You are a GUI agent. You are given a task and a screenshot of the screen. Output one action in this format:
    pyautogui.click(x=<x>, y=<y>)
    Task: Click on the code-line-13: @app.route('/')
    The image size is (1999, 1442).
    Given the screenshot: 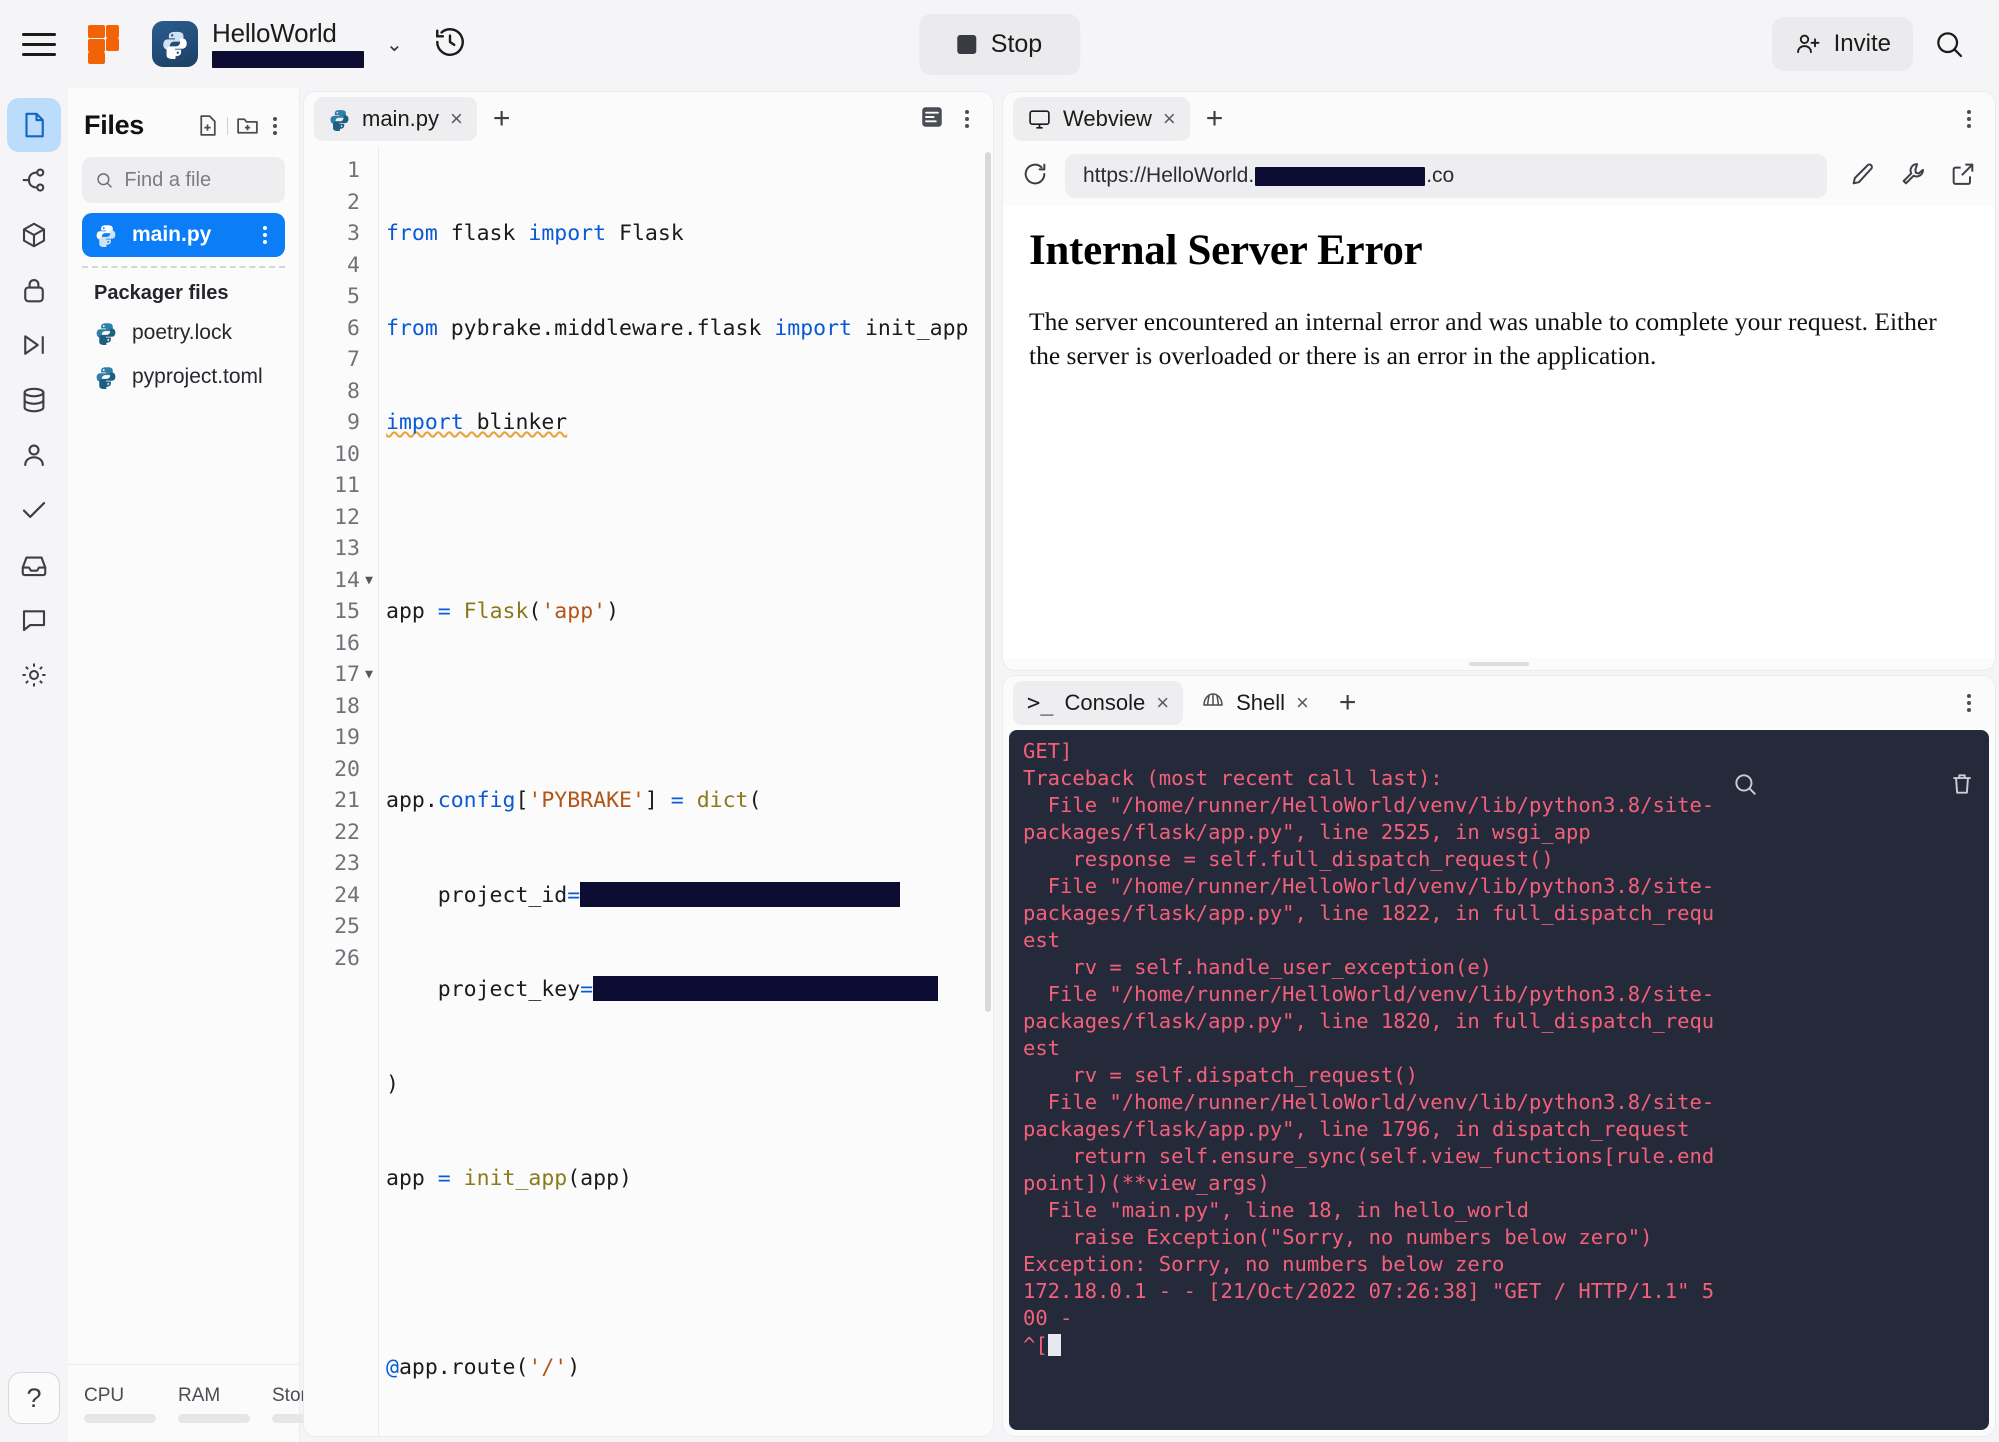 What is the action you would take?
    pyautogui.click(x=483, y=1367)
    